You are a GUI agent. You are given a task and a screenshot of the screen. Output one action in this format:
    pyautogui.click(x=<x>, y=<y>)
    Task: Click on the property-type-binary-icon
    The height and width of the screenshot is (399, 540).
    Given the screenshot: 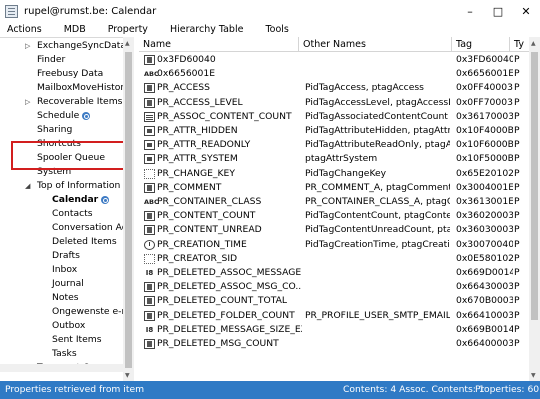 What is the action you would take?
    pyautogui.click(x=149, y=230)
    